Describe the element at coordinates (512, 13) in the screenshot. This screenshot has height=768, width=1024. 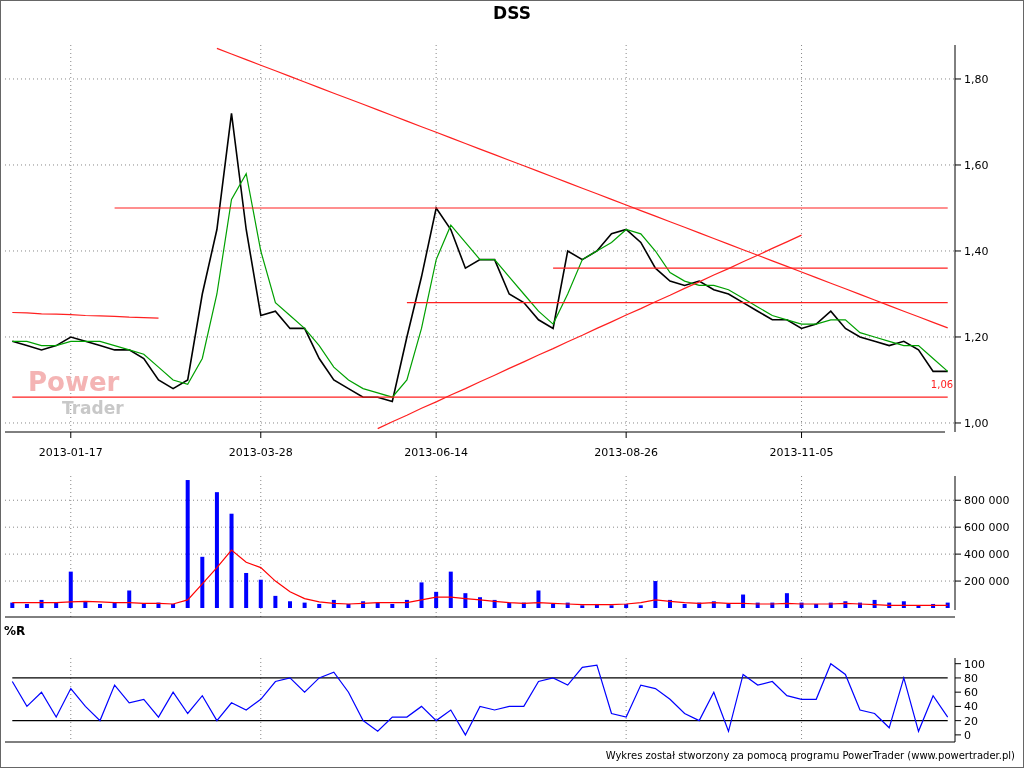
I see `chart-title: DSS` at that location.